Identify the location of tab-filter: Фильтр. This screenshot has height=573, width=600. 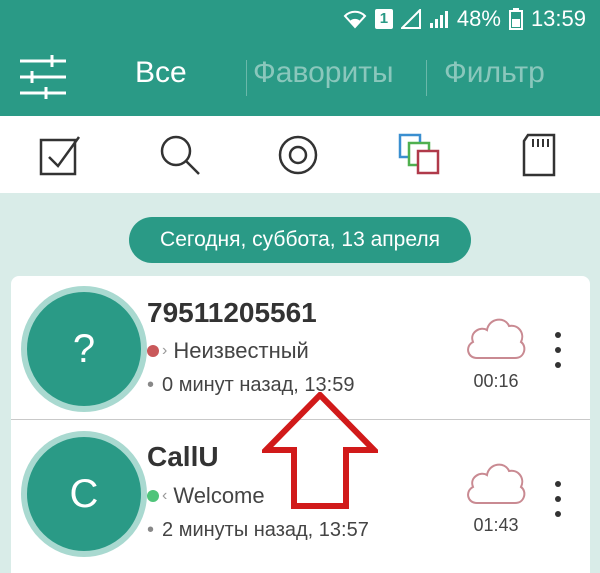
(494, 73).